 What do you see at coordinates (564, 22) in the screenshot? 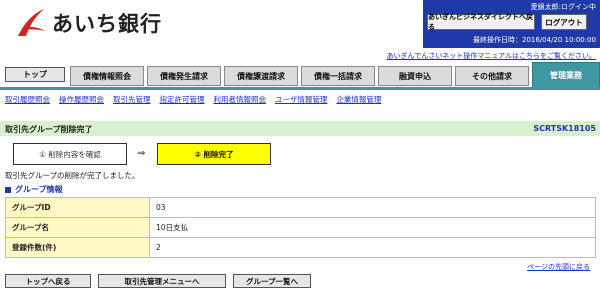
I see `logout-button: ログアウト` at bounding box center [564, 22].